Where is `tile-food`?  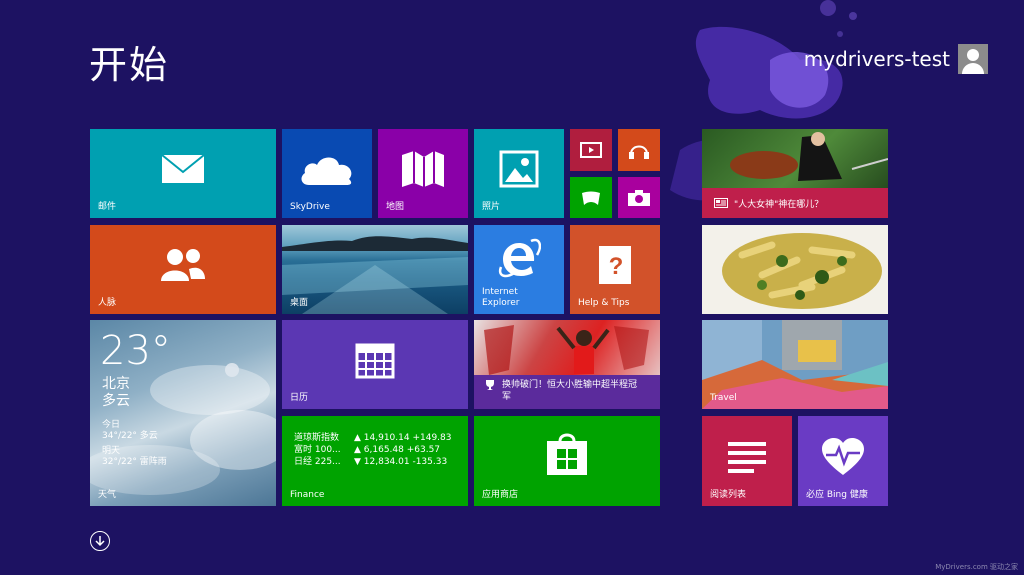
tile-food is located at coordinates (795, 269).